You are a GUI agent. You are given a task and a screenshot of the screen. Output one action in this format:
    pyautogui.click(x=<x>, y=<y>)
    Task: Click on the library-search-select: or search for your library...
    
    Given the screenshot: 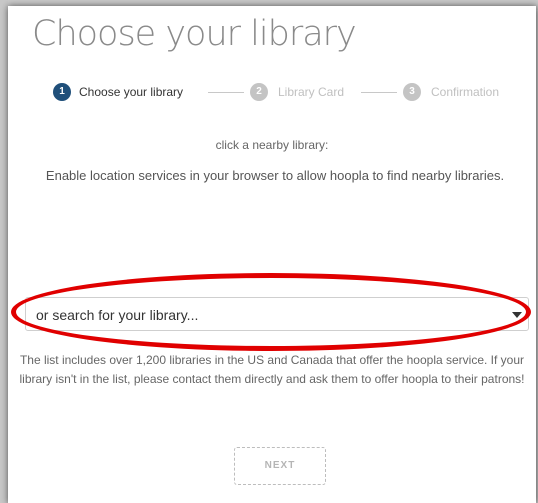 What is the action you would take?
    pyautogui.click(x=277, y=314)
    